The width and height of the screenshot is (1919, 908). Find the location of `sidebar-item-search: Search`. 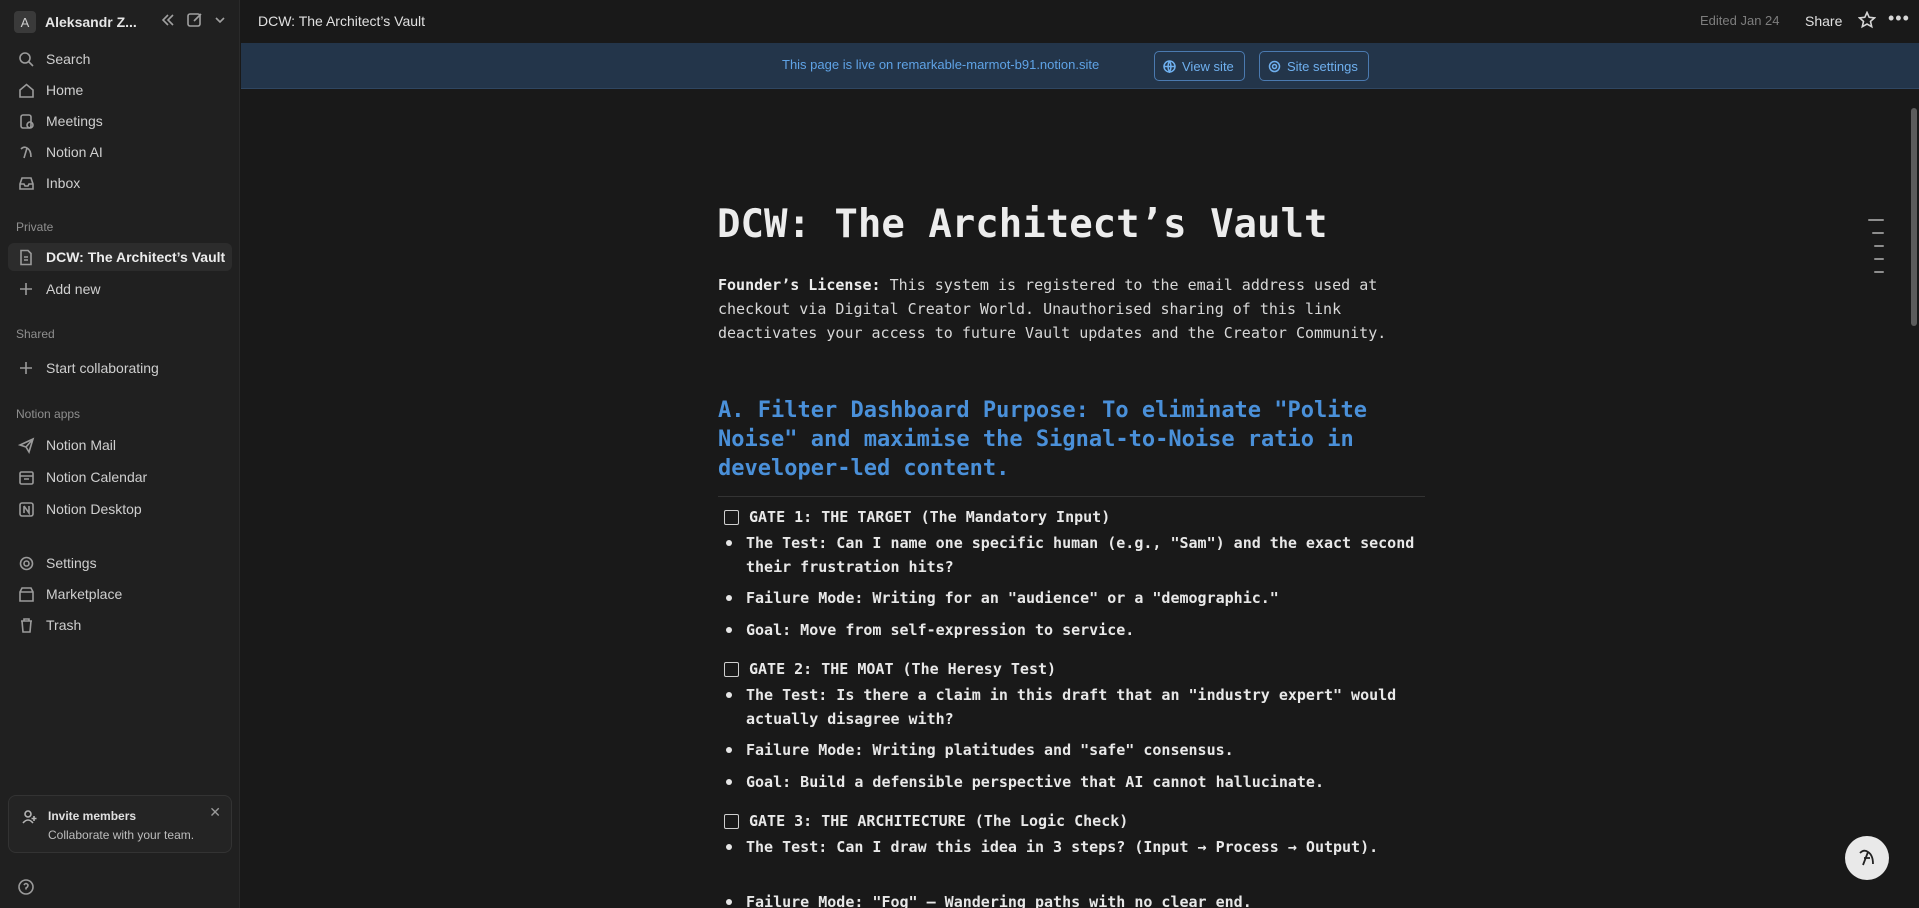

sidebar-item-search: Search is located at coordinates (120, 59).